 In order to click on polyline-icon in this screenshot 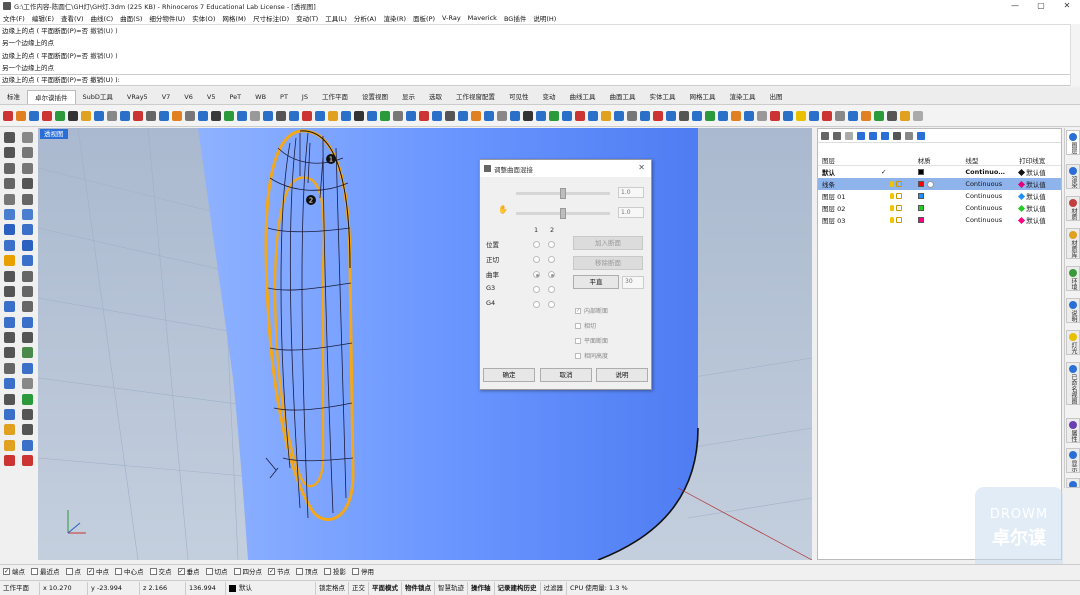, I will do `click(9, 153)`.